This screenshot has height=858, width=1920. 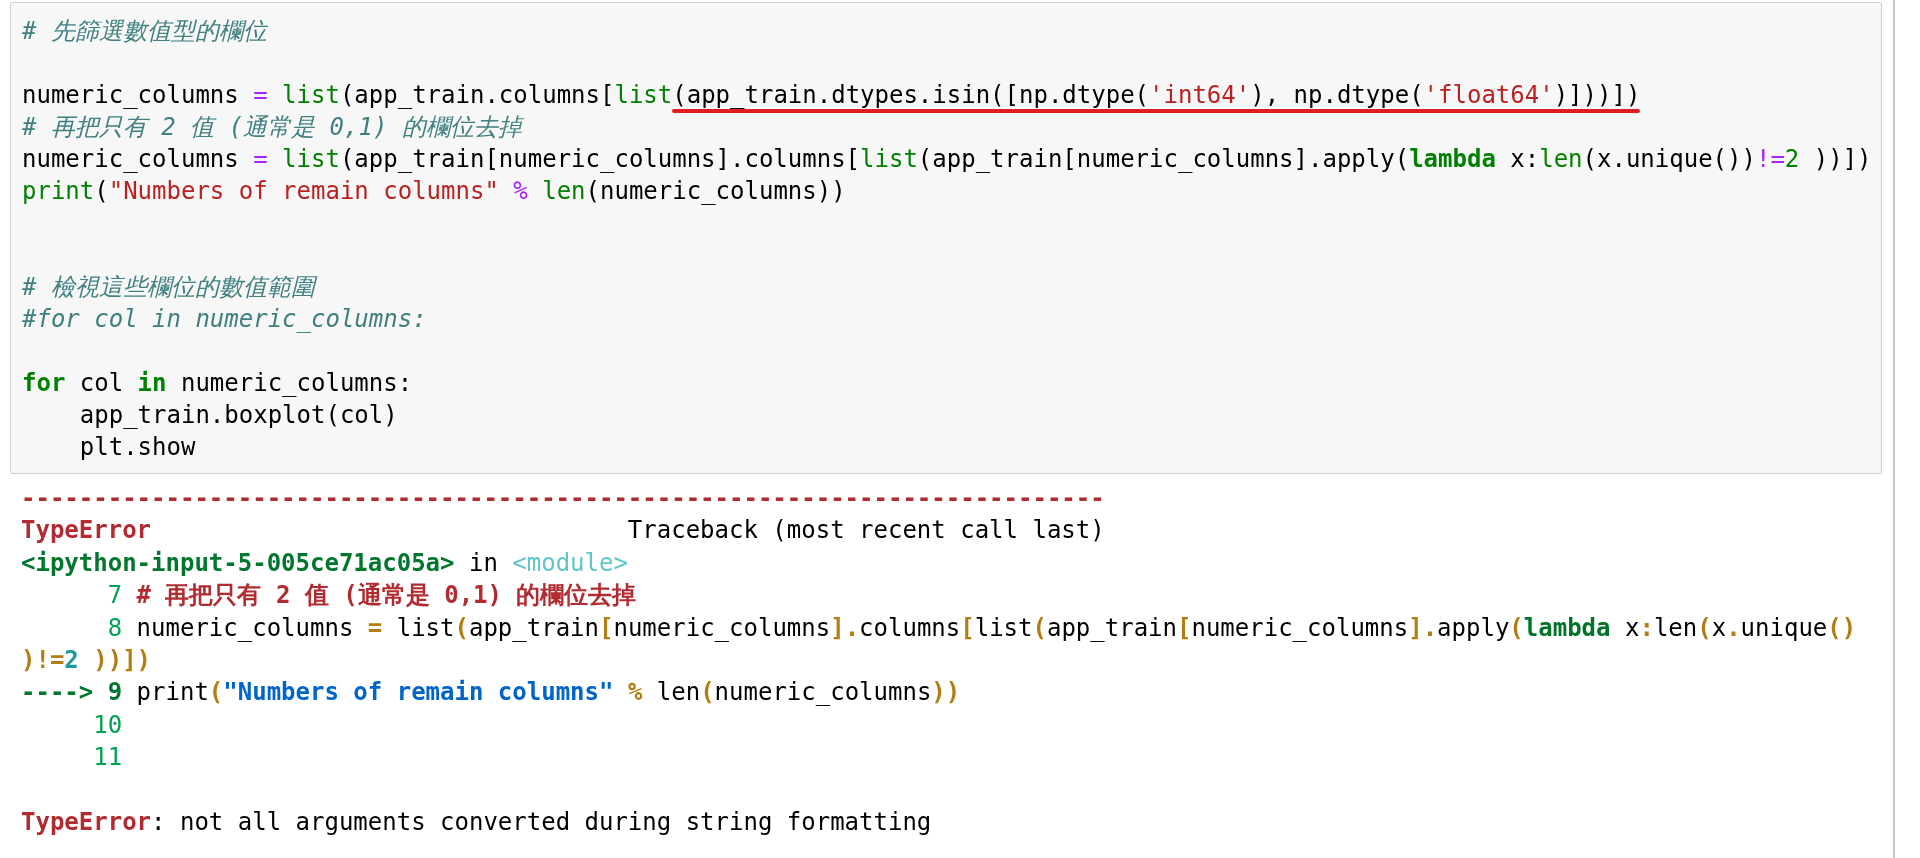 What do you see at coordinates (224, 319) in the screenshot?
I see `code-line: #for col in numeric_columns:` at bounding box center [224, 319].